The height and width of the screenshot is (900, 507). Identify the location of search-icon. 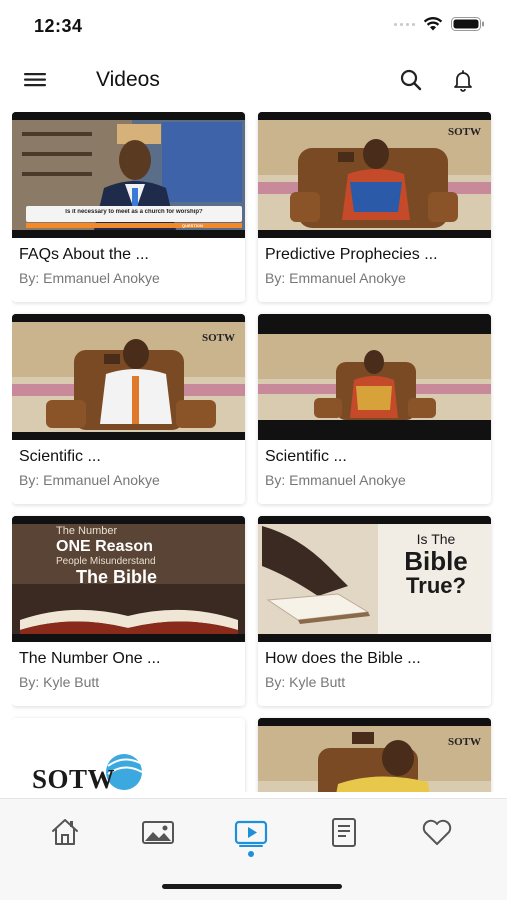
(411, 80).